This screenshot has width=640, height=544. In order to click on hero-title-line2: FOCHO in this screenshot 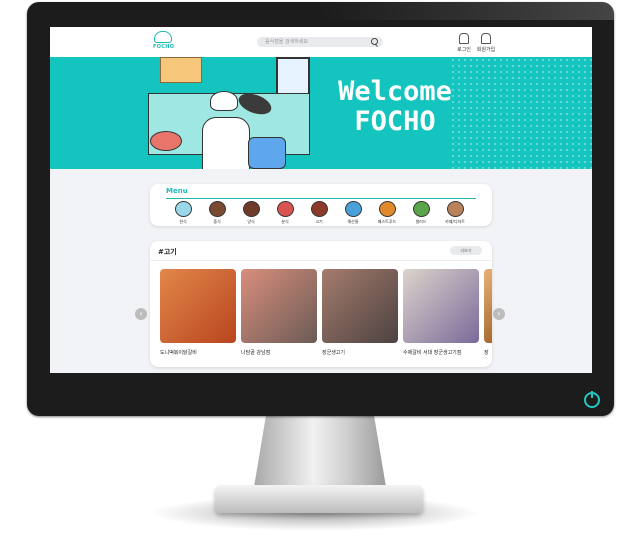, I will do `click(395, 121)`.